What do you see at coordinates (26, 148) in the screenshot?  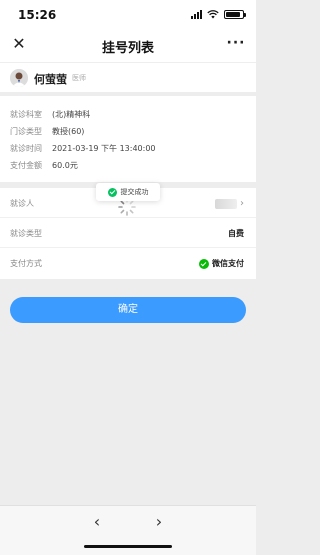 I see `info-label: 就诊时间` at bounding box center [26, 148].